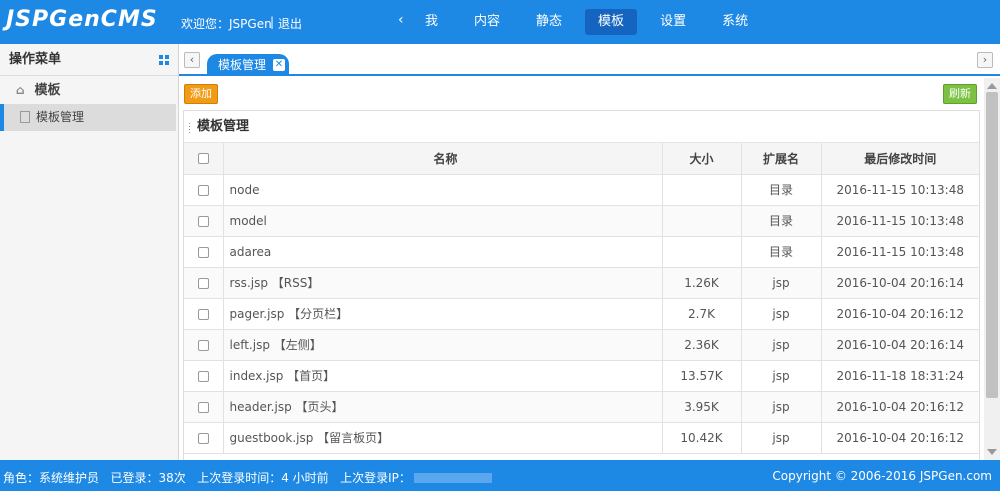 The height and width of the screenshot is (491, 1000). I want to click on tab-next-icon: ›, so click(985, 60).